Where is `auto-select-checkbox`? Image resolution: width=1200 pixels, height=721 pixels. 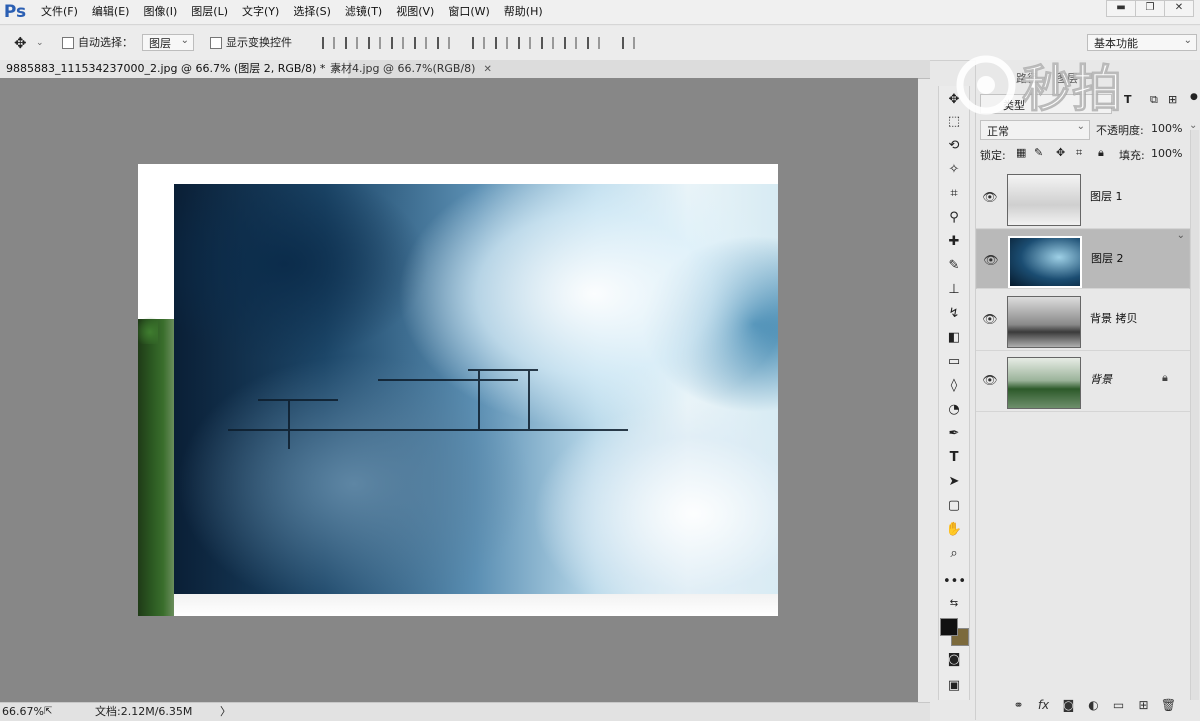
auto-select-checkbox is located at coordinates (68, 43).